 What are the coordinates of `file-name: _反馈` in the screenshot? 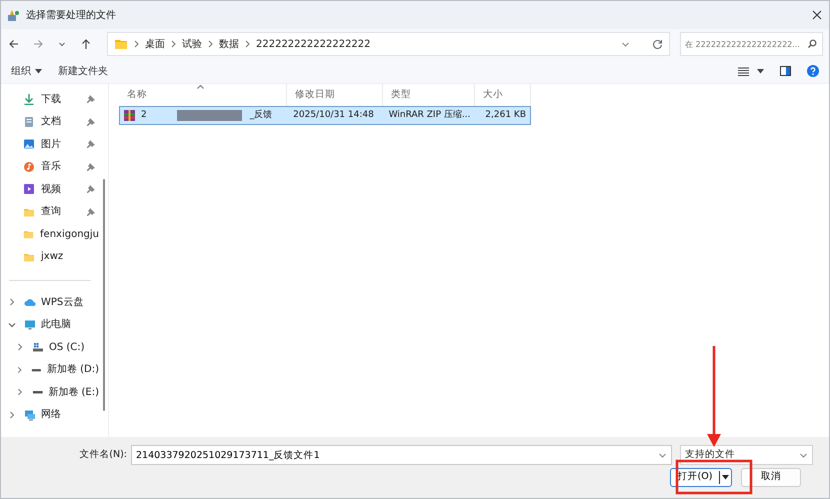 It's located at (261, 115).